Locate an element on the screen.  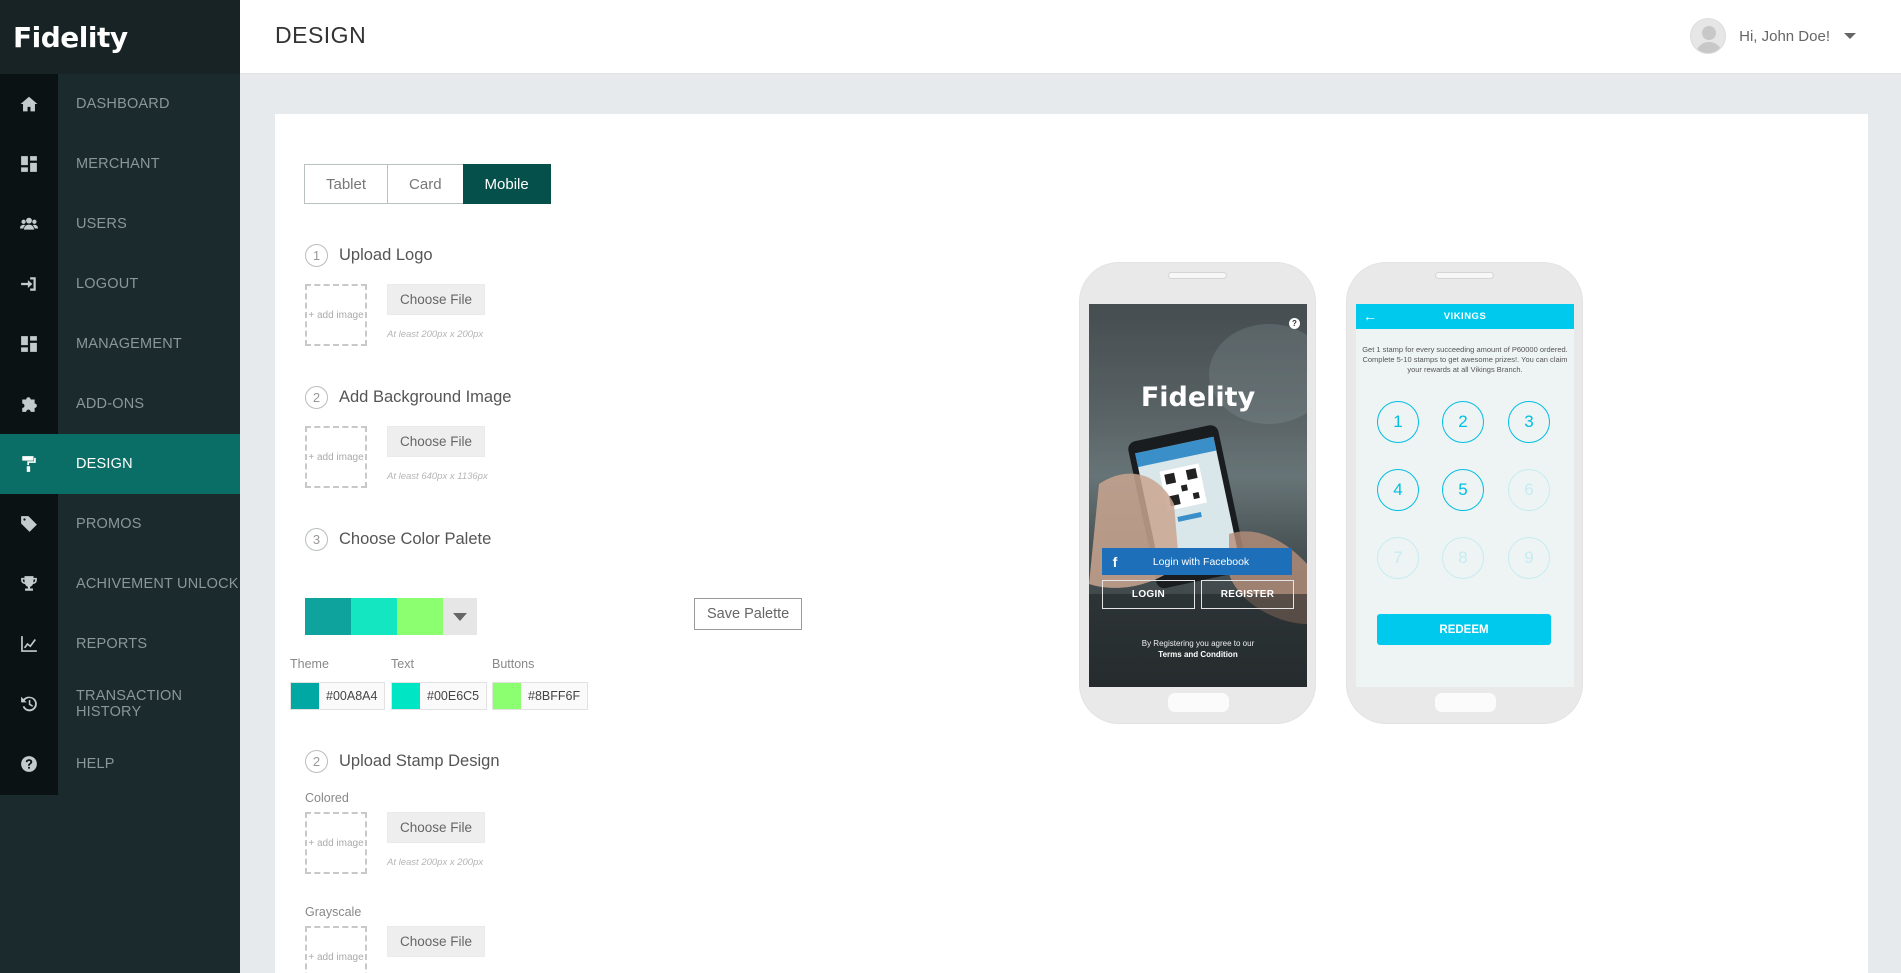
avatar is located at coordinates (1708, 36).